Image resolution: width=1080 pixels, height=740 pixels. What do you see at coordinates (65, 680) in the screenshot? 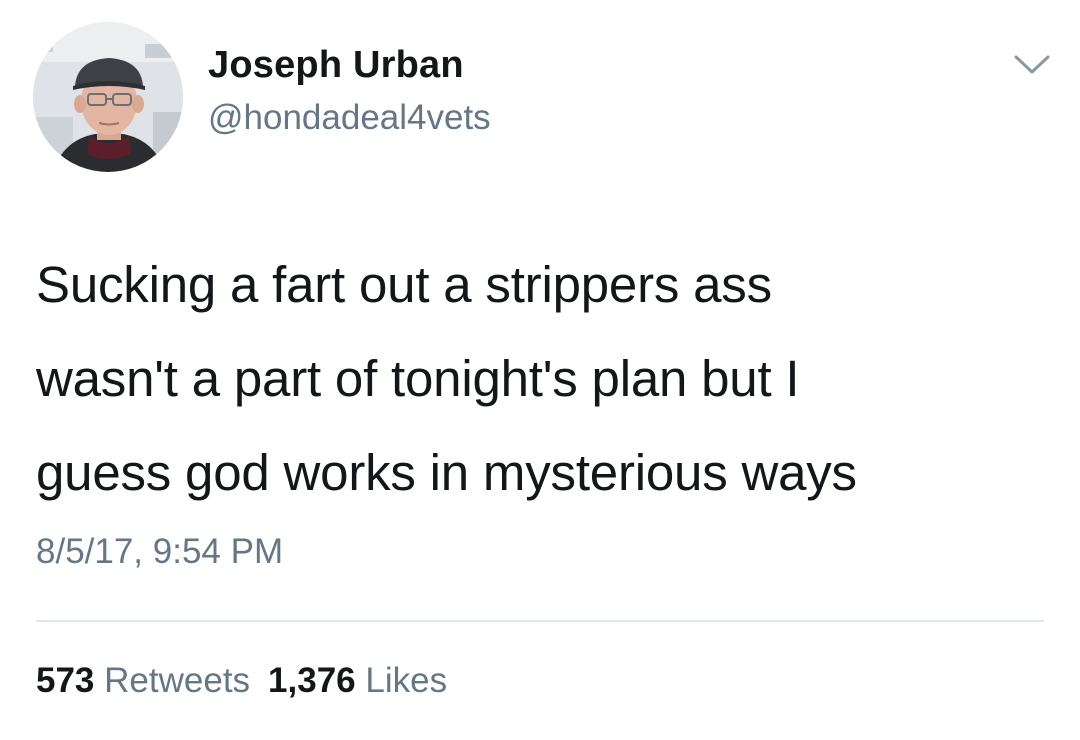
I see `retweets-count: 573` at bounding box center [65, 680].